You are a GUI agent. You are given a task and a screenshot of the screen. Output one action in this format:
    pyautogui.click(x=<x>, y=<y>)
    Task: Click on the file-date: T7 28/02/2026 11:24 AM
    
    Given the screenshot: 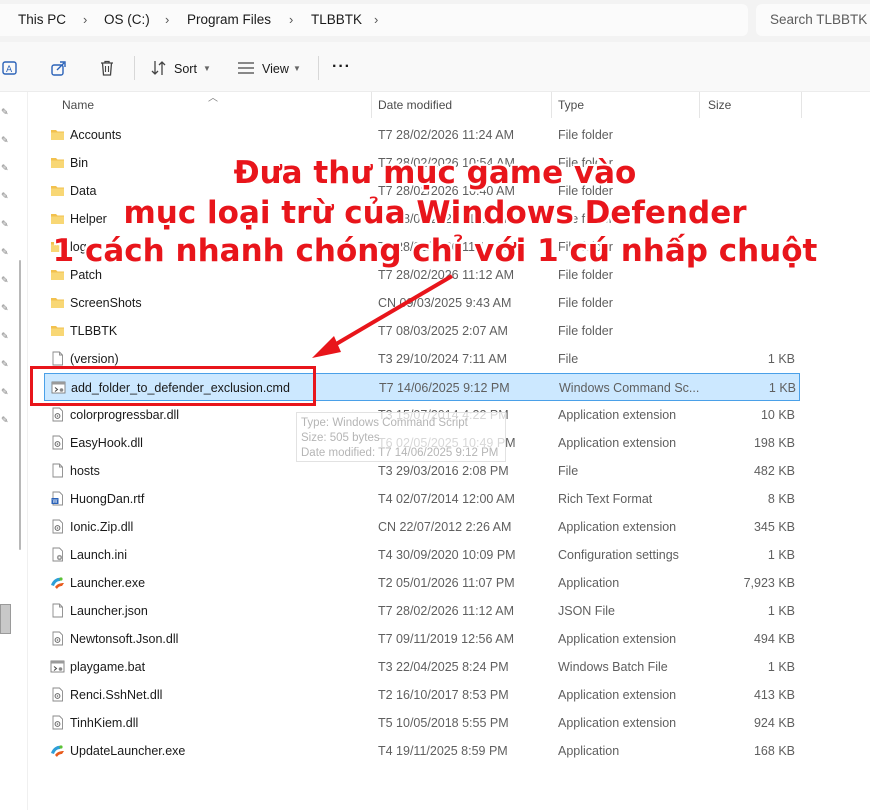 What is the action you would take?
    pyautogui.click(x=446, y=135)
    